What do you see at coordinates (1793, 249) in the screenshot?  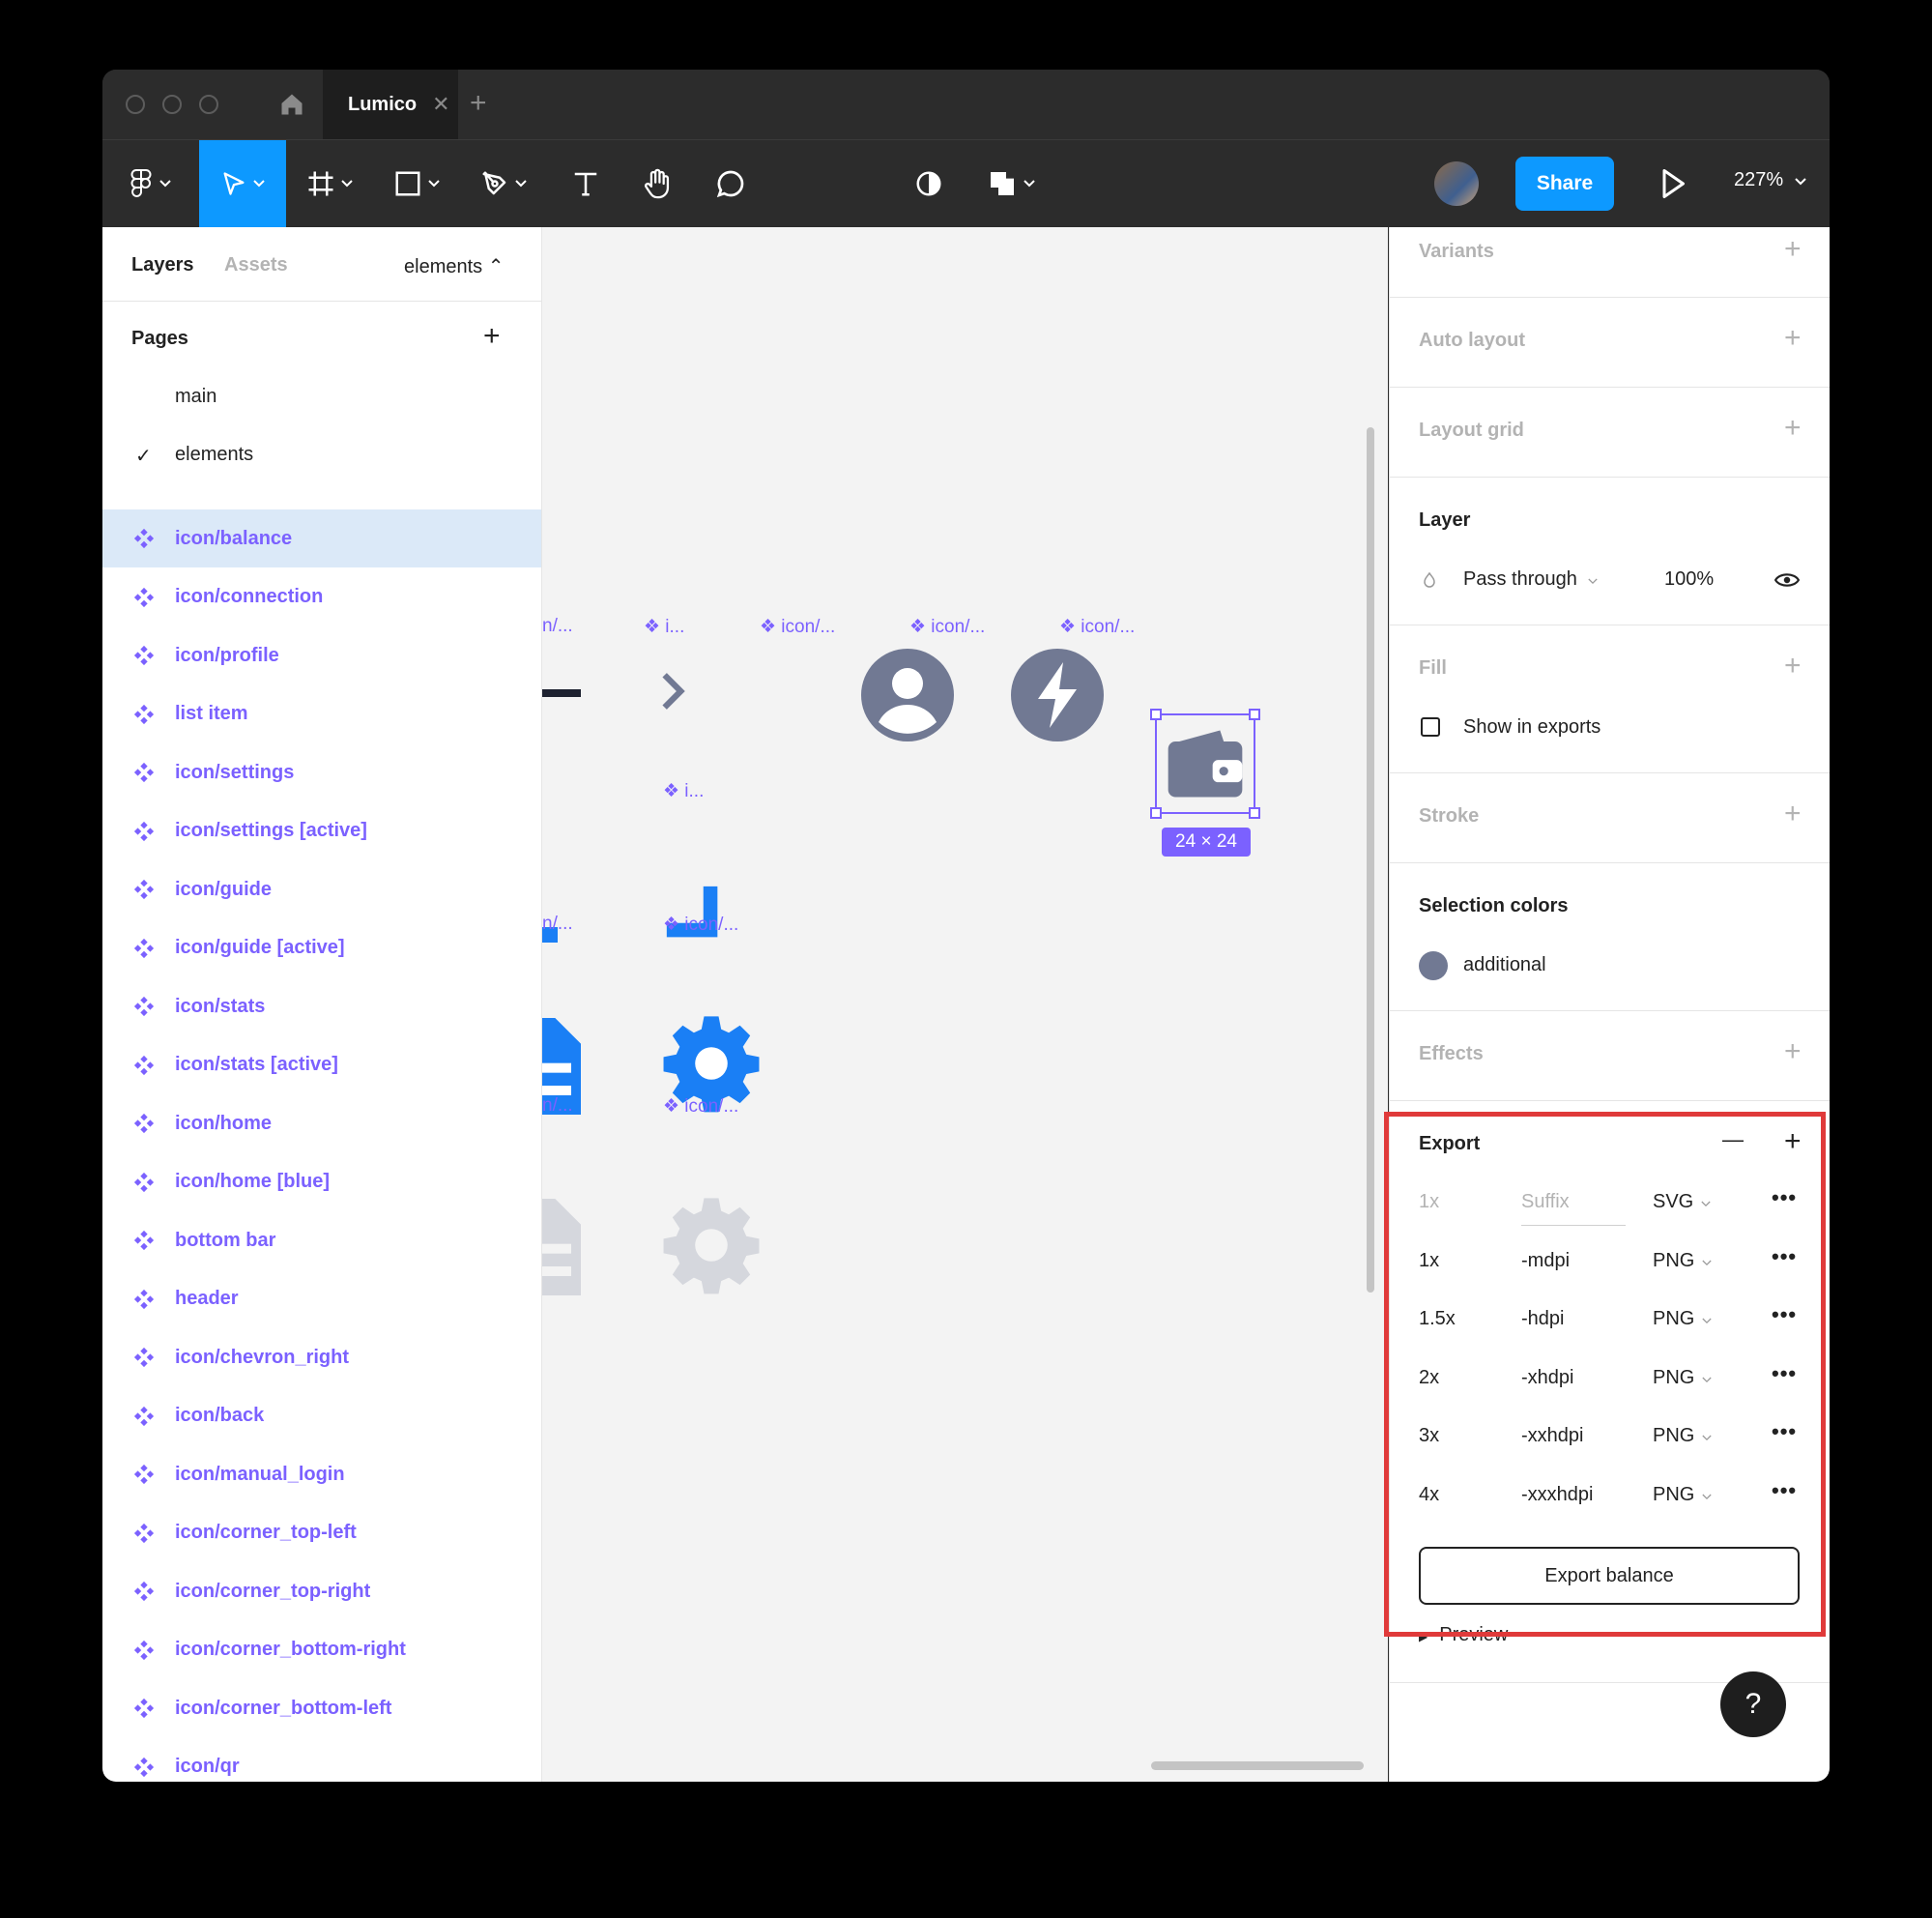 I see `add-variant-button: +` at bounding box center [1793, 249].